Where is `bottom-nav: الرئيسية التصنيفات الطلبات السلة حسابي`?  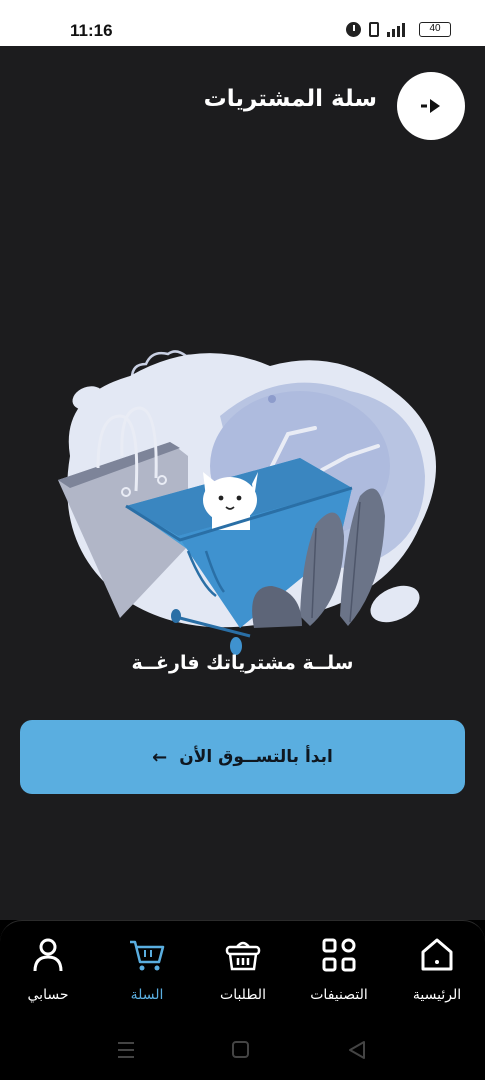
bottom-nav: الرئيسية التصنيفات الطلبات السلة حسابي is located at coordinates (242, 975).